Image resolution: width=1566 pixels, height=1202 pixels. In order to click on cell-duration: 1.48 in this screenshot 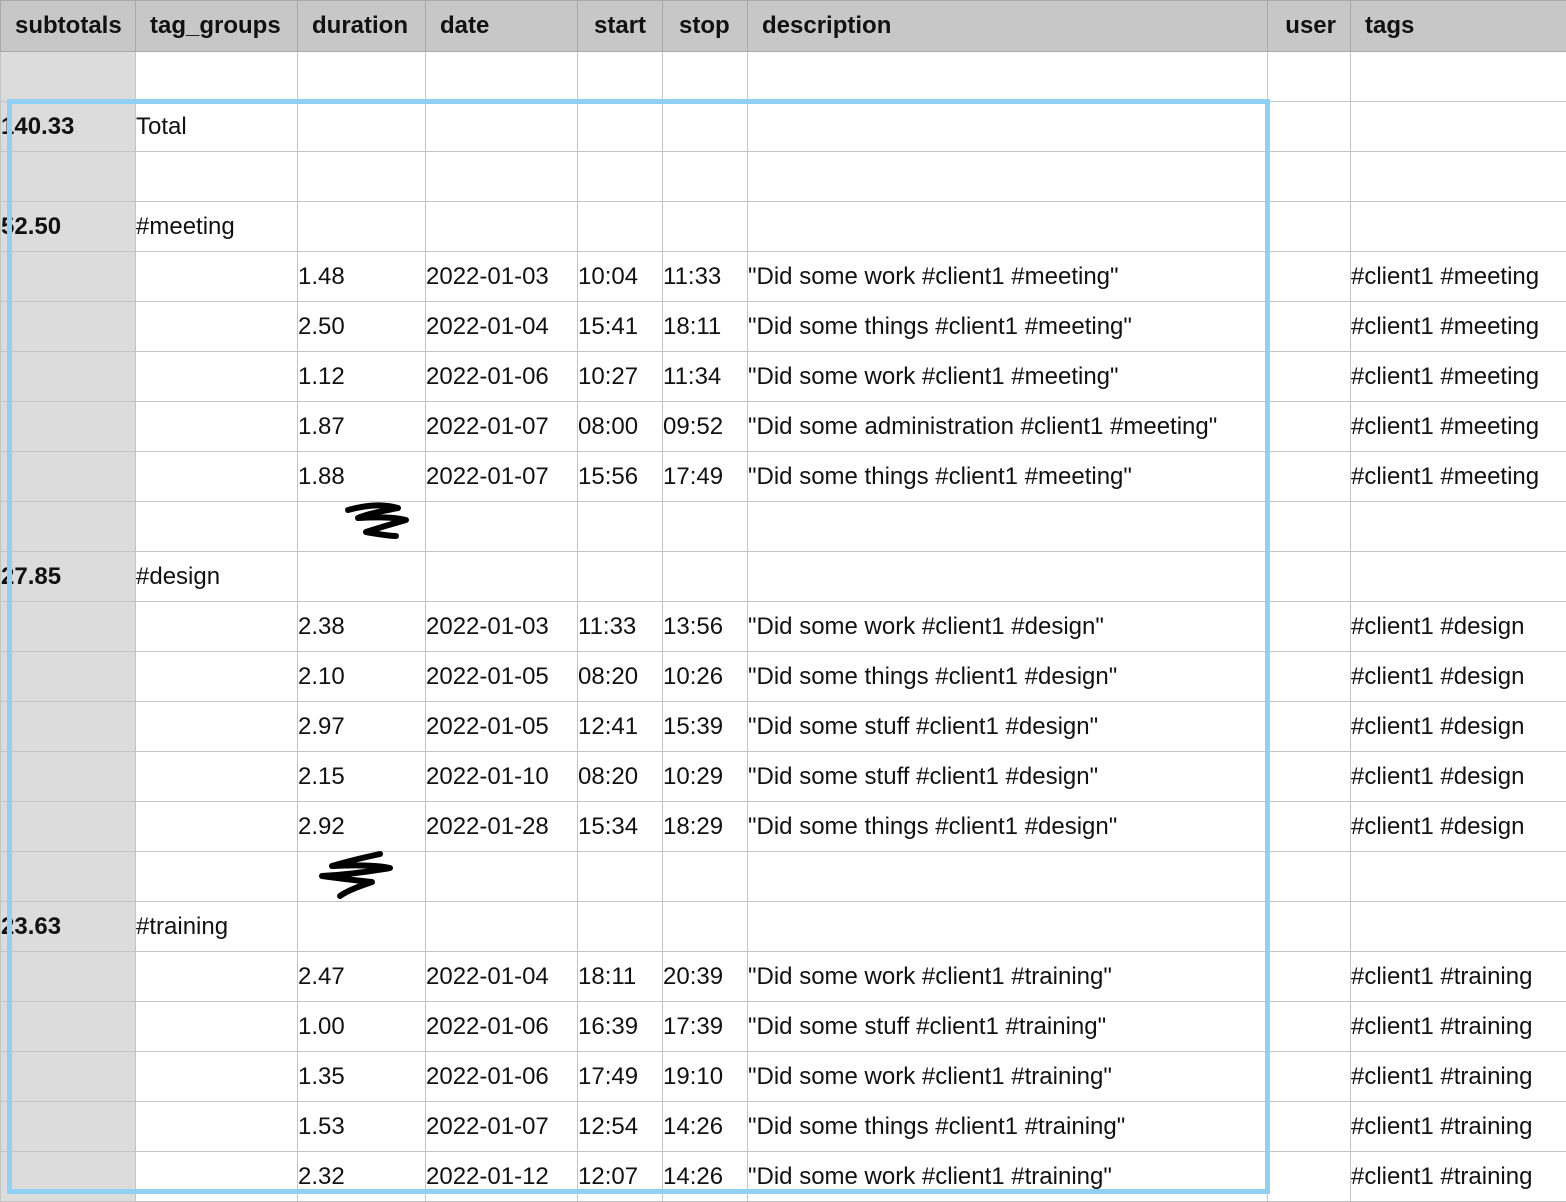, I will do `click(362, 277)`.